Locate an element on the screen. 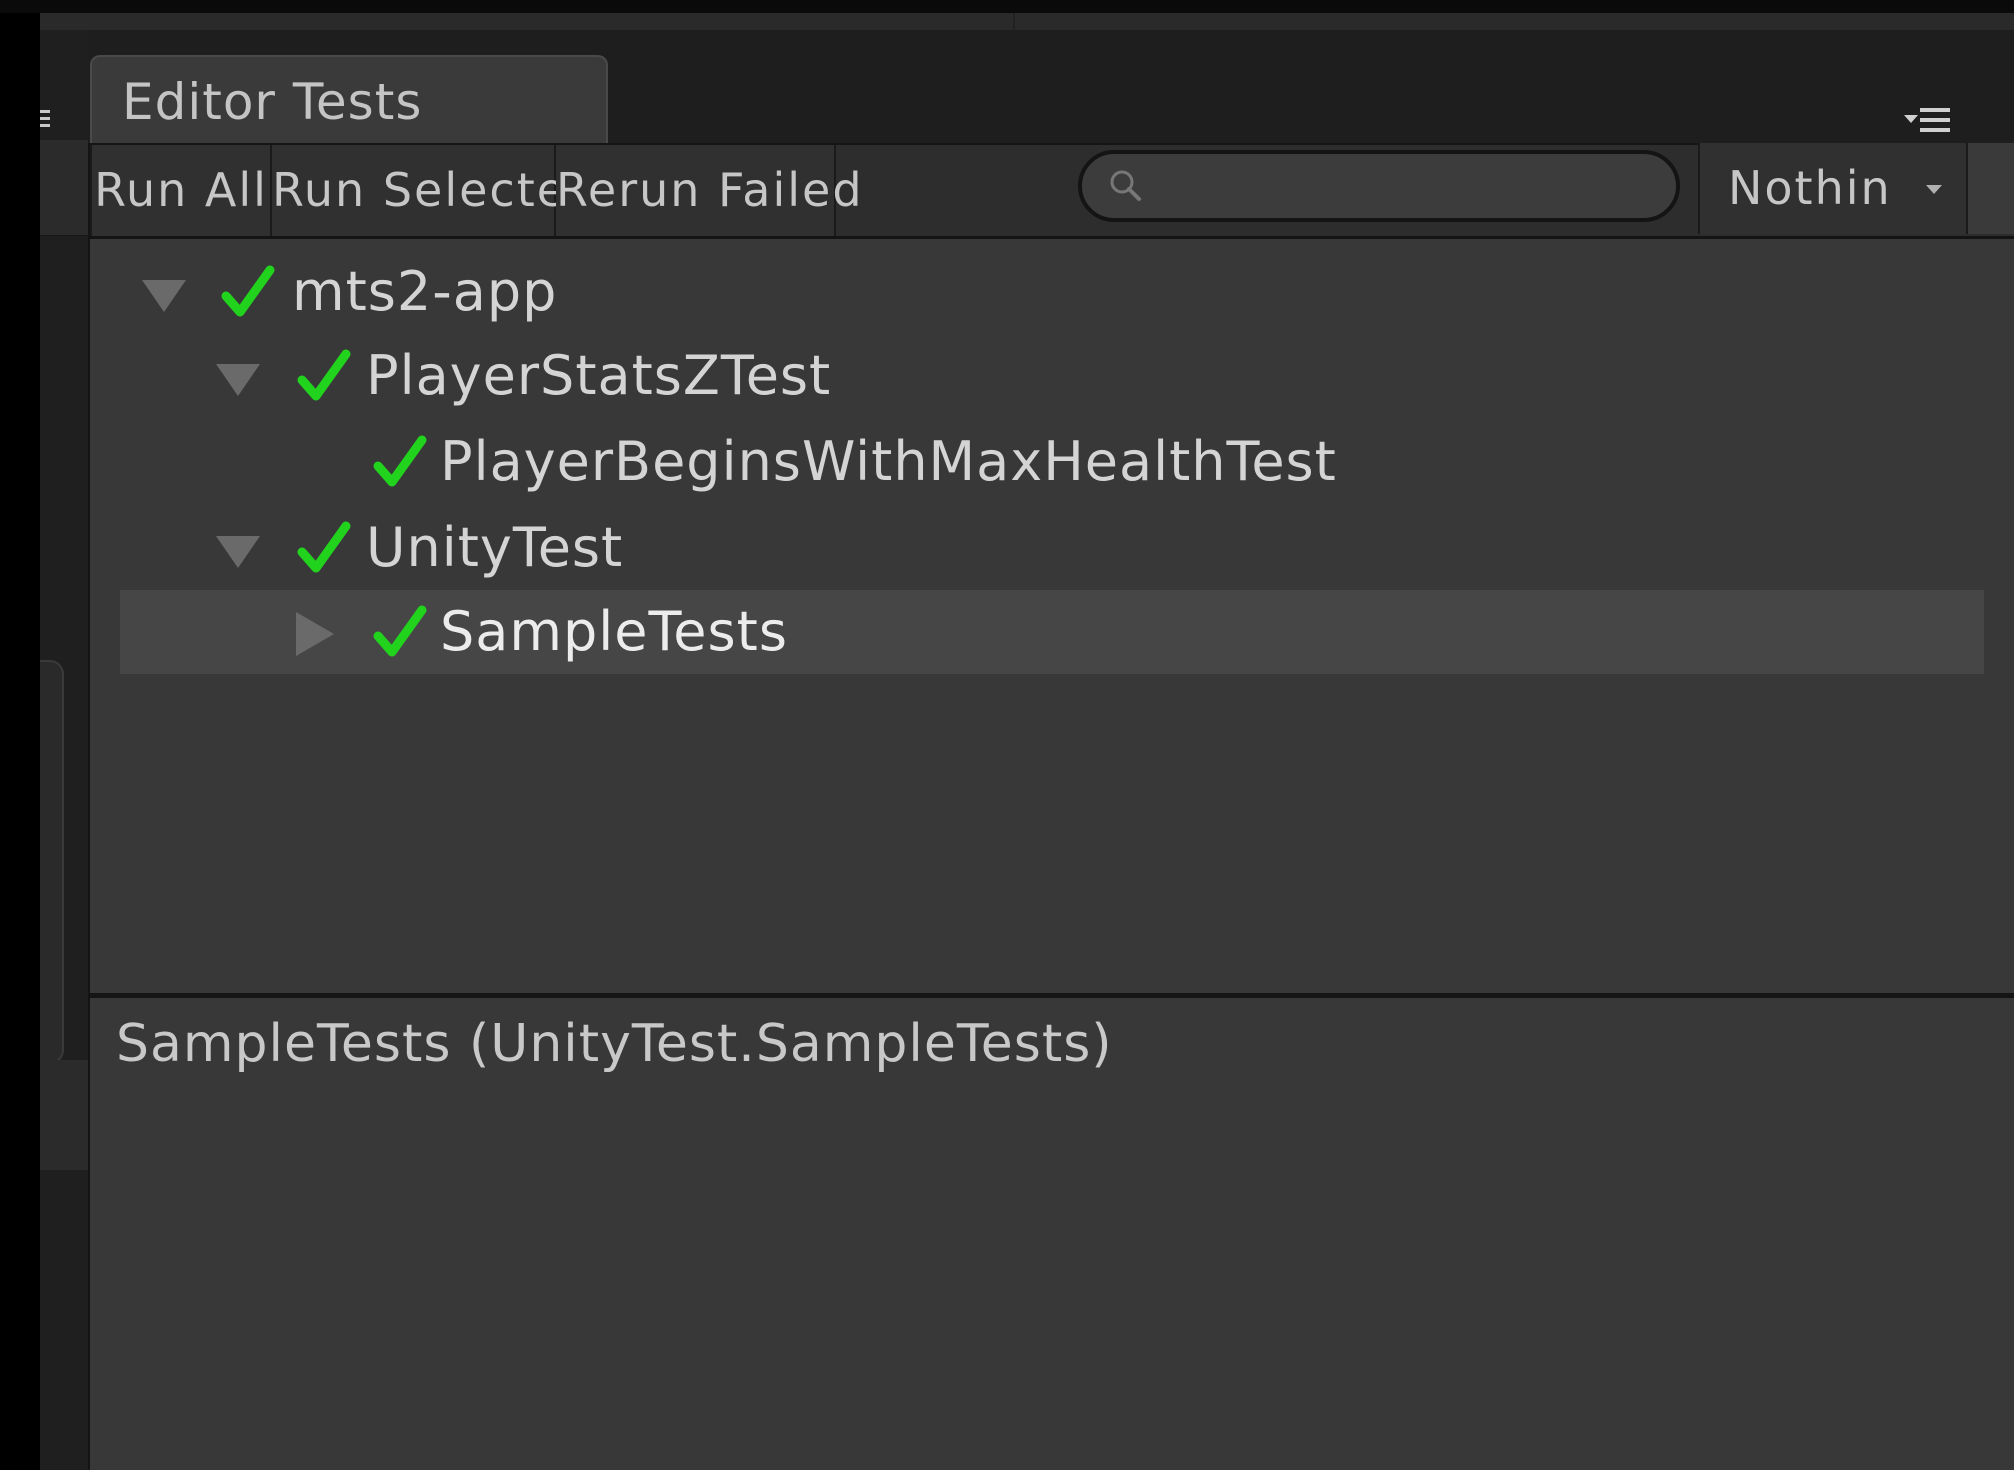 This screenshot has height=1470, width=2014. left-panel-menu-icon is located at coordinates (45, 119).